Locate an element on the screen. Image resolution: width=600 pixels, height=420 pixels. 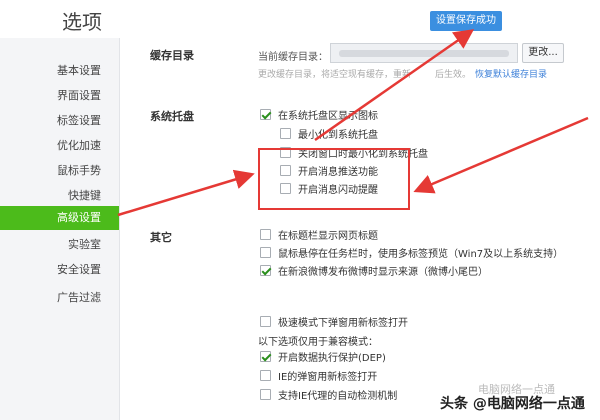
sidebar-item-tabs: 标签设置 is located at coordinates (79, 120).